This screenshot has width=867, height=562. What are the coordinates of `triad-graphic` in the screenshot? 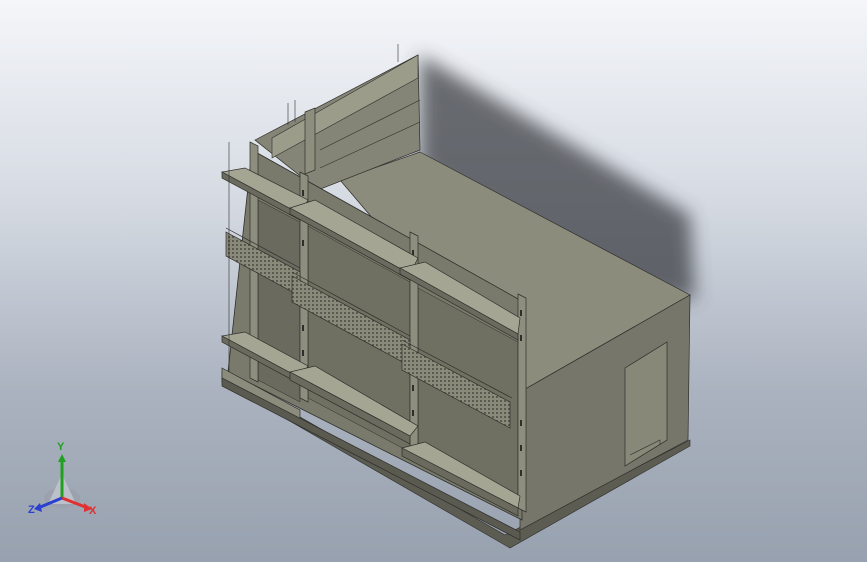 It's located at (63, 483).